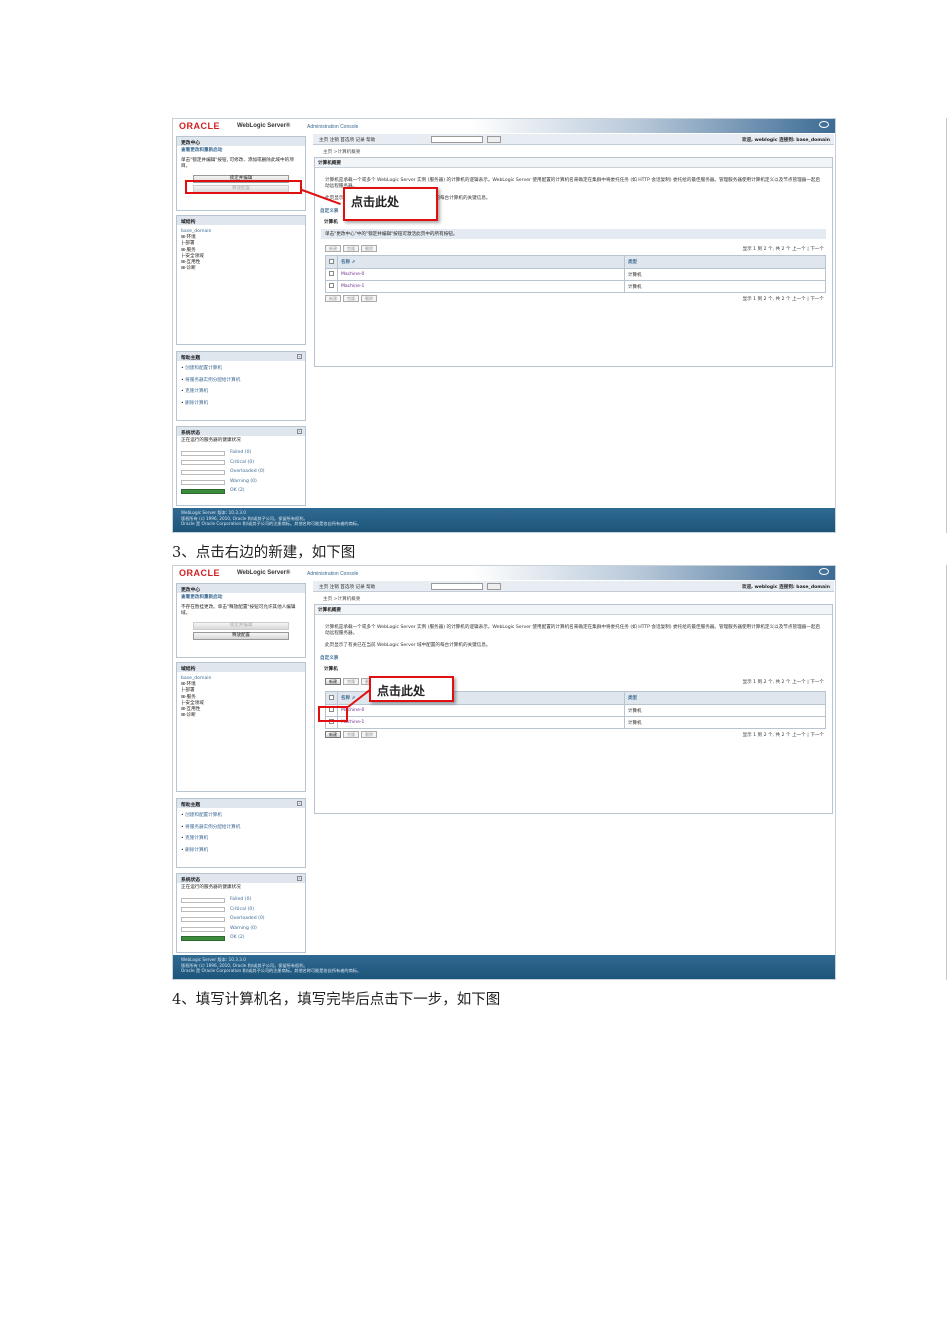 This screenshot has width=950, height=1344. I want to click on table-row: Machine-0 计算机, so click(575, 710).